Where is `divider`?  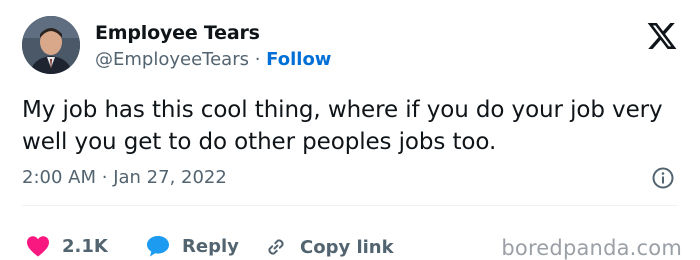 divider is located at coordinates (350, 205).